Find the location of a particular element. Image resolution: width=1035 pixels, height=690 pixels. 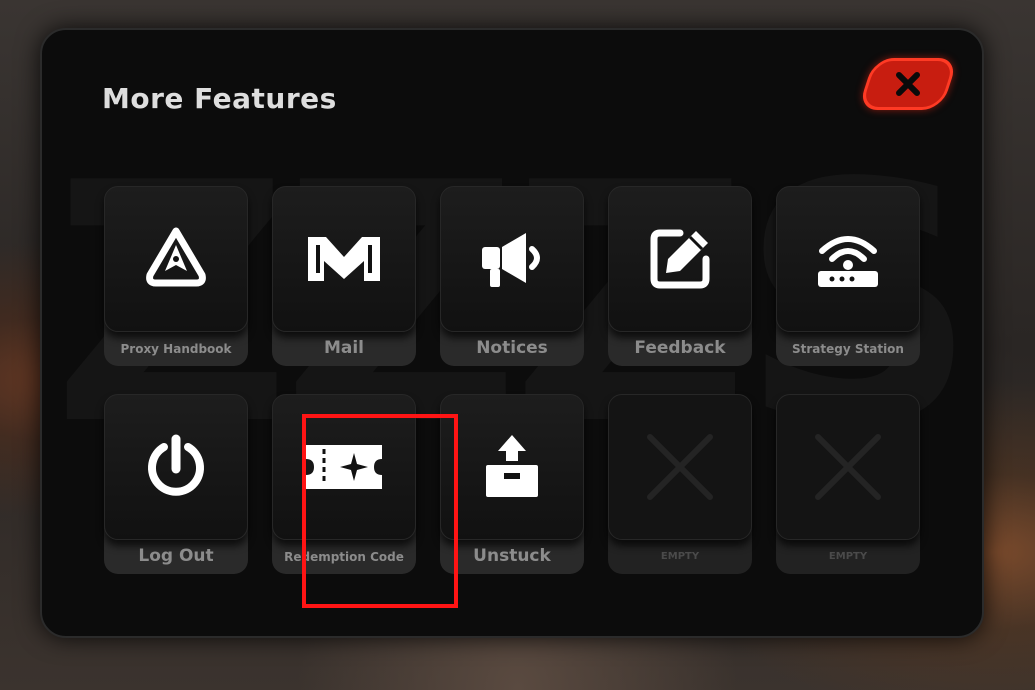

tile-label: Mail is located at coordinates (344, 348).